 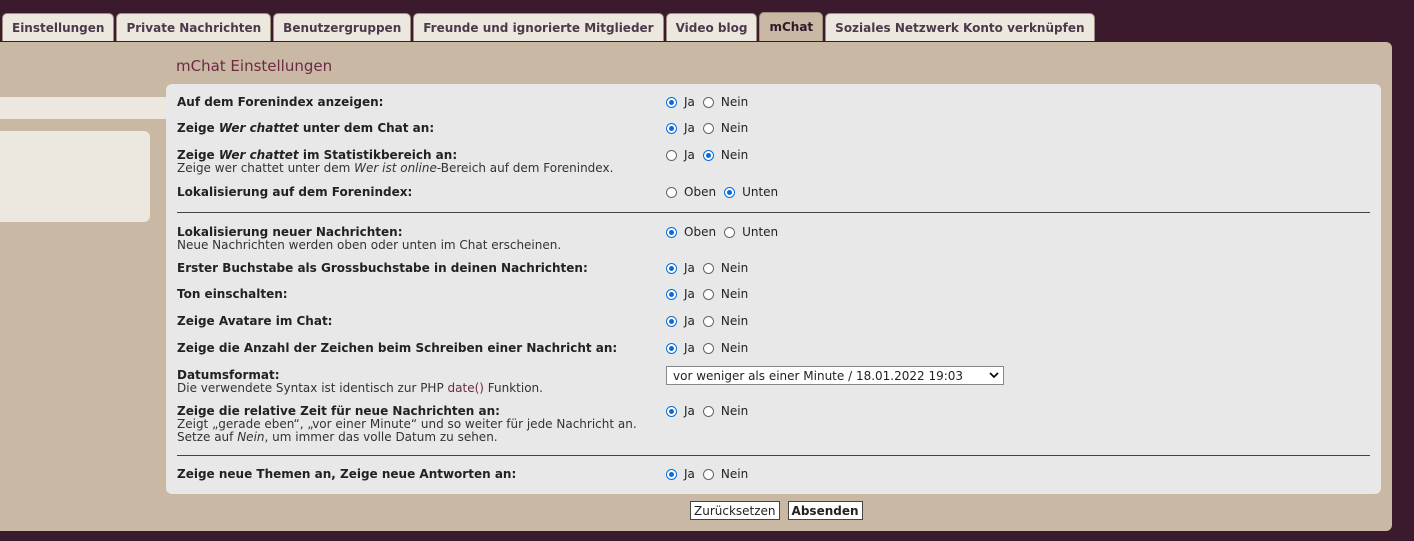 I want to click on tab-soziales-netzwerk: Soziales Netzwerk Konto verknüpfen, so click(x=960, y=27).